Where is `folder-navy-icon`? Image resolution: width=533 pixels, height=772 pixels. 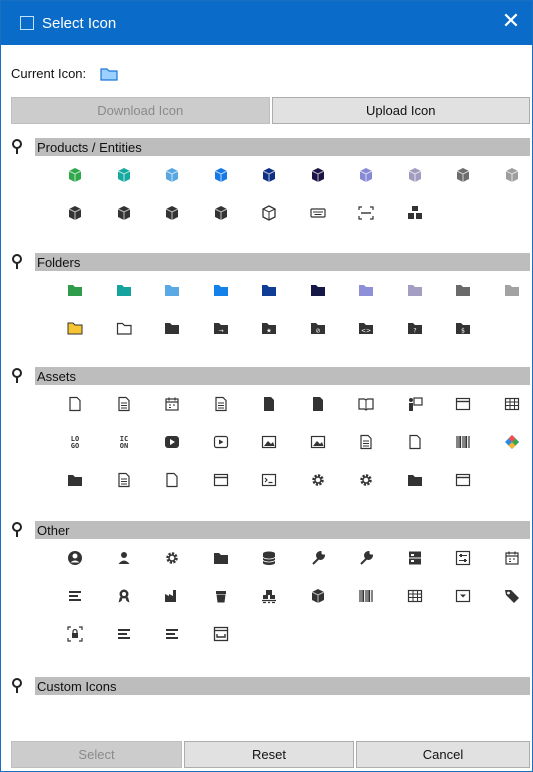 folder-navy-icon is located at coordinates (269, 290).